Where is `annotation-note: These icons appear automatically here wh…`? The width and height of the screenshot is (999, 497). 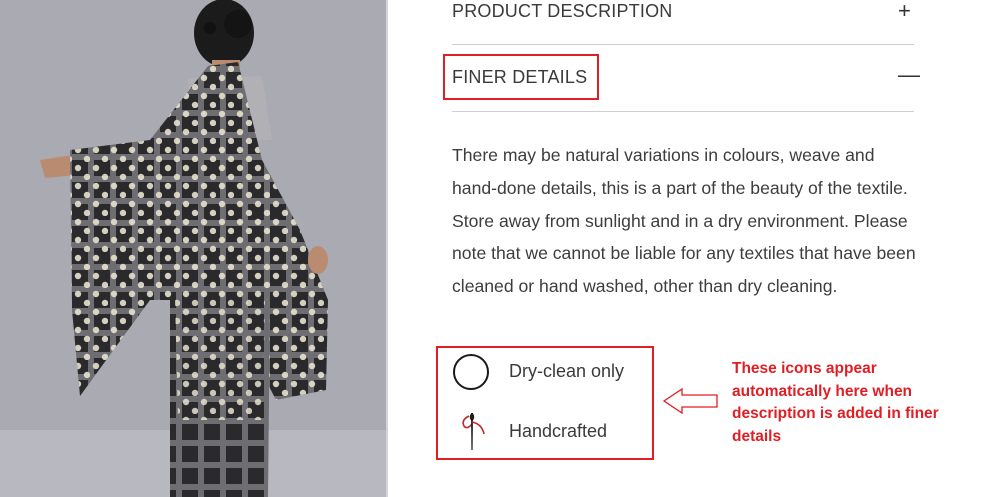
annotation-note: These icons appear automatically here wh… is located at coordinates (835, 402).